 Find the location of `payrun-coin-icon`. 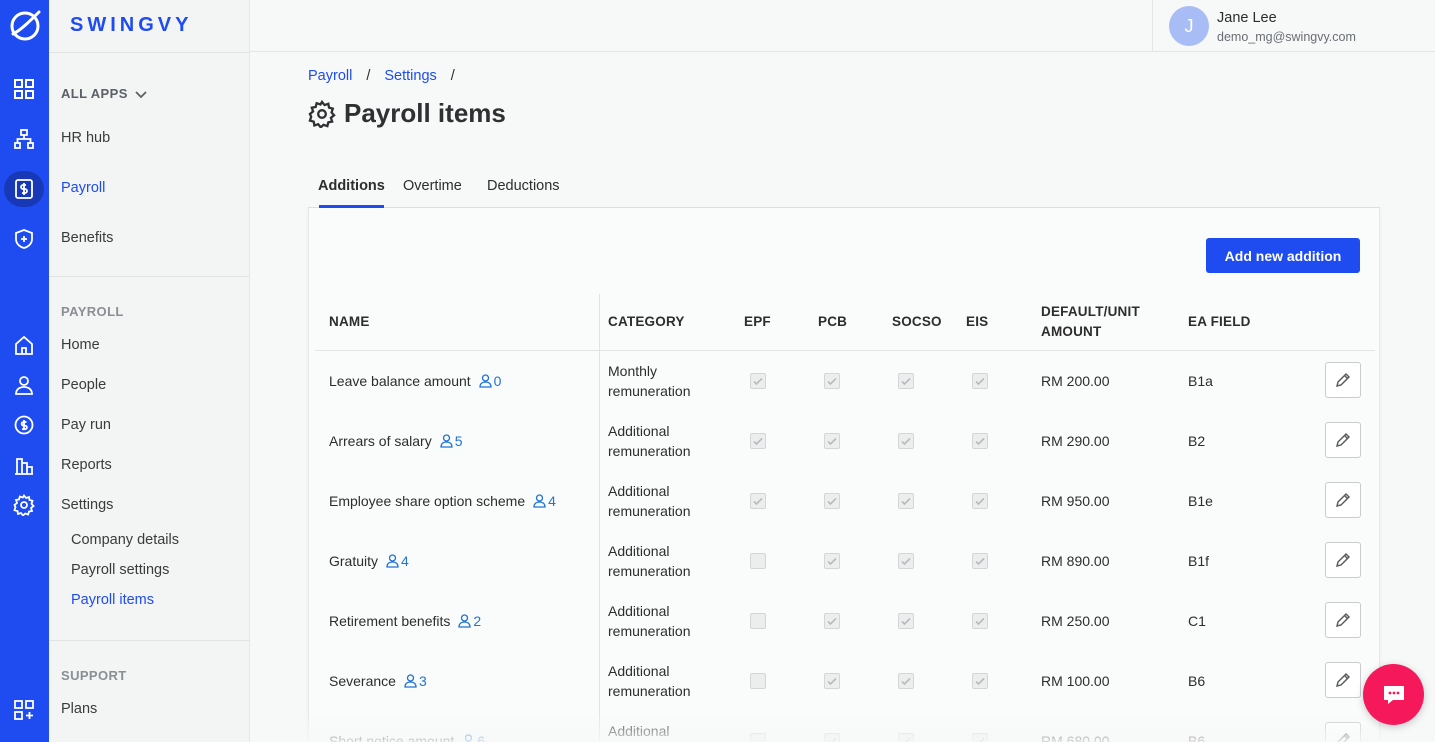

payrun-coin-icon is located at coordinates (24, 425).